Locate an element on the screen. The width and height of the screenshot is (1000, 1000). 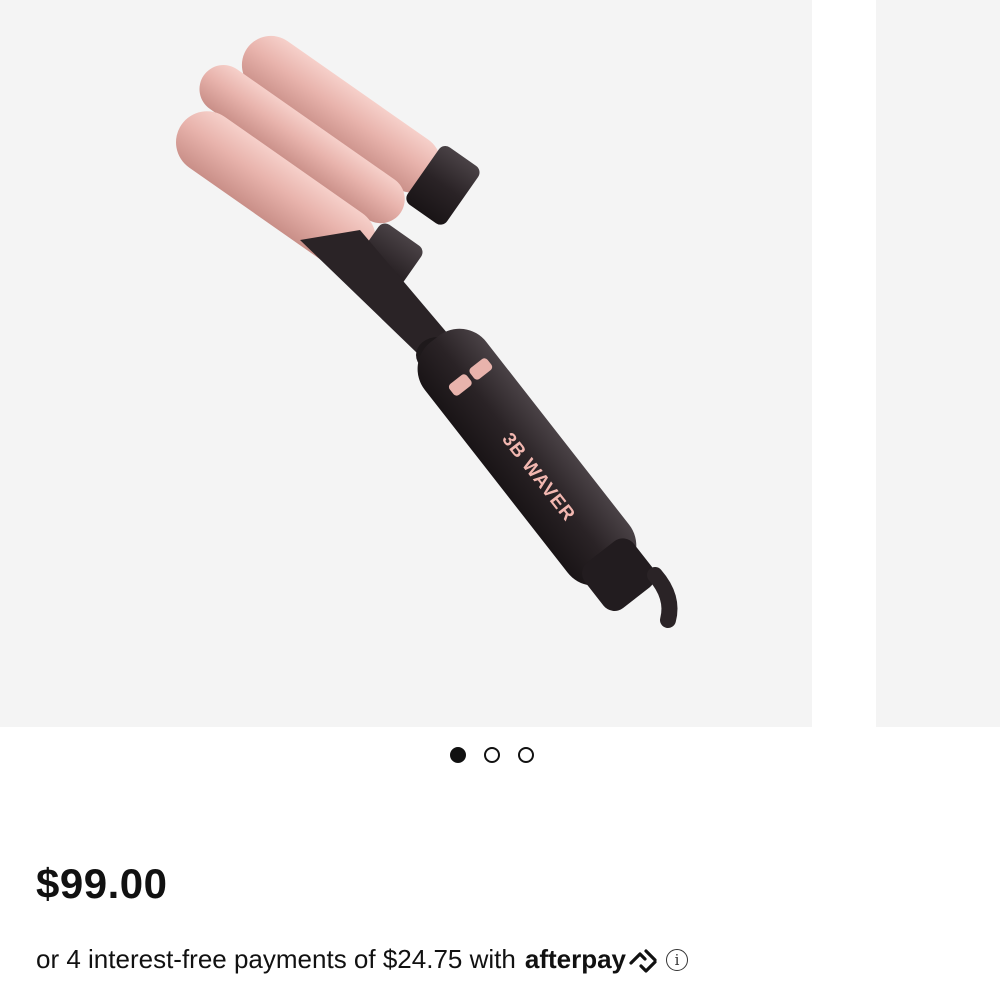
next-image-slide-peek is located at coordinates (938, 363).